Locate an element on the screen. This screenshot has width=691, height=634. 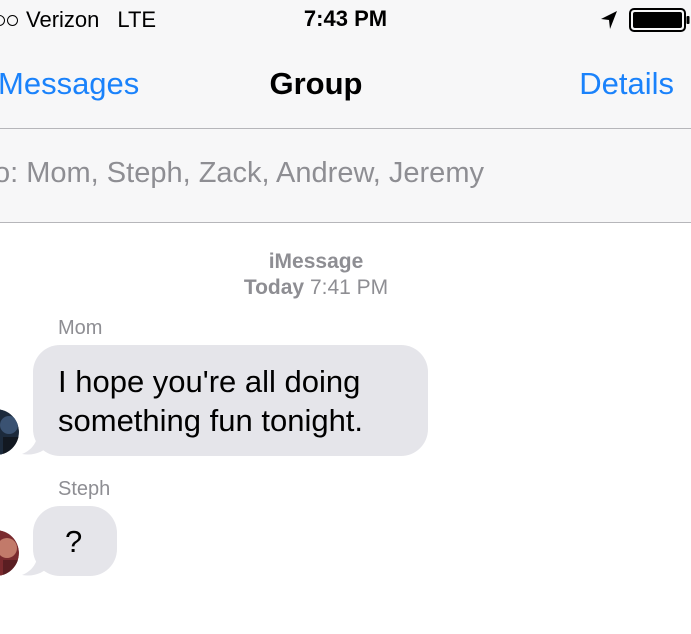
message-bubble: ? is located at coordinates (75, 541).